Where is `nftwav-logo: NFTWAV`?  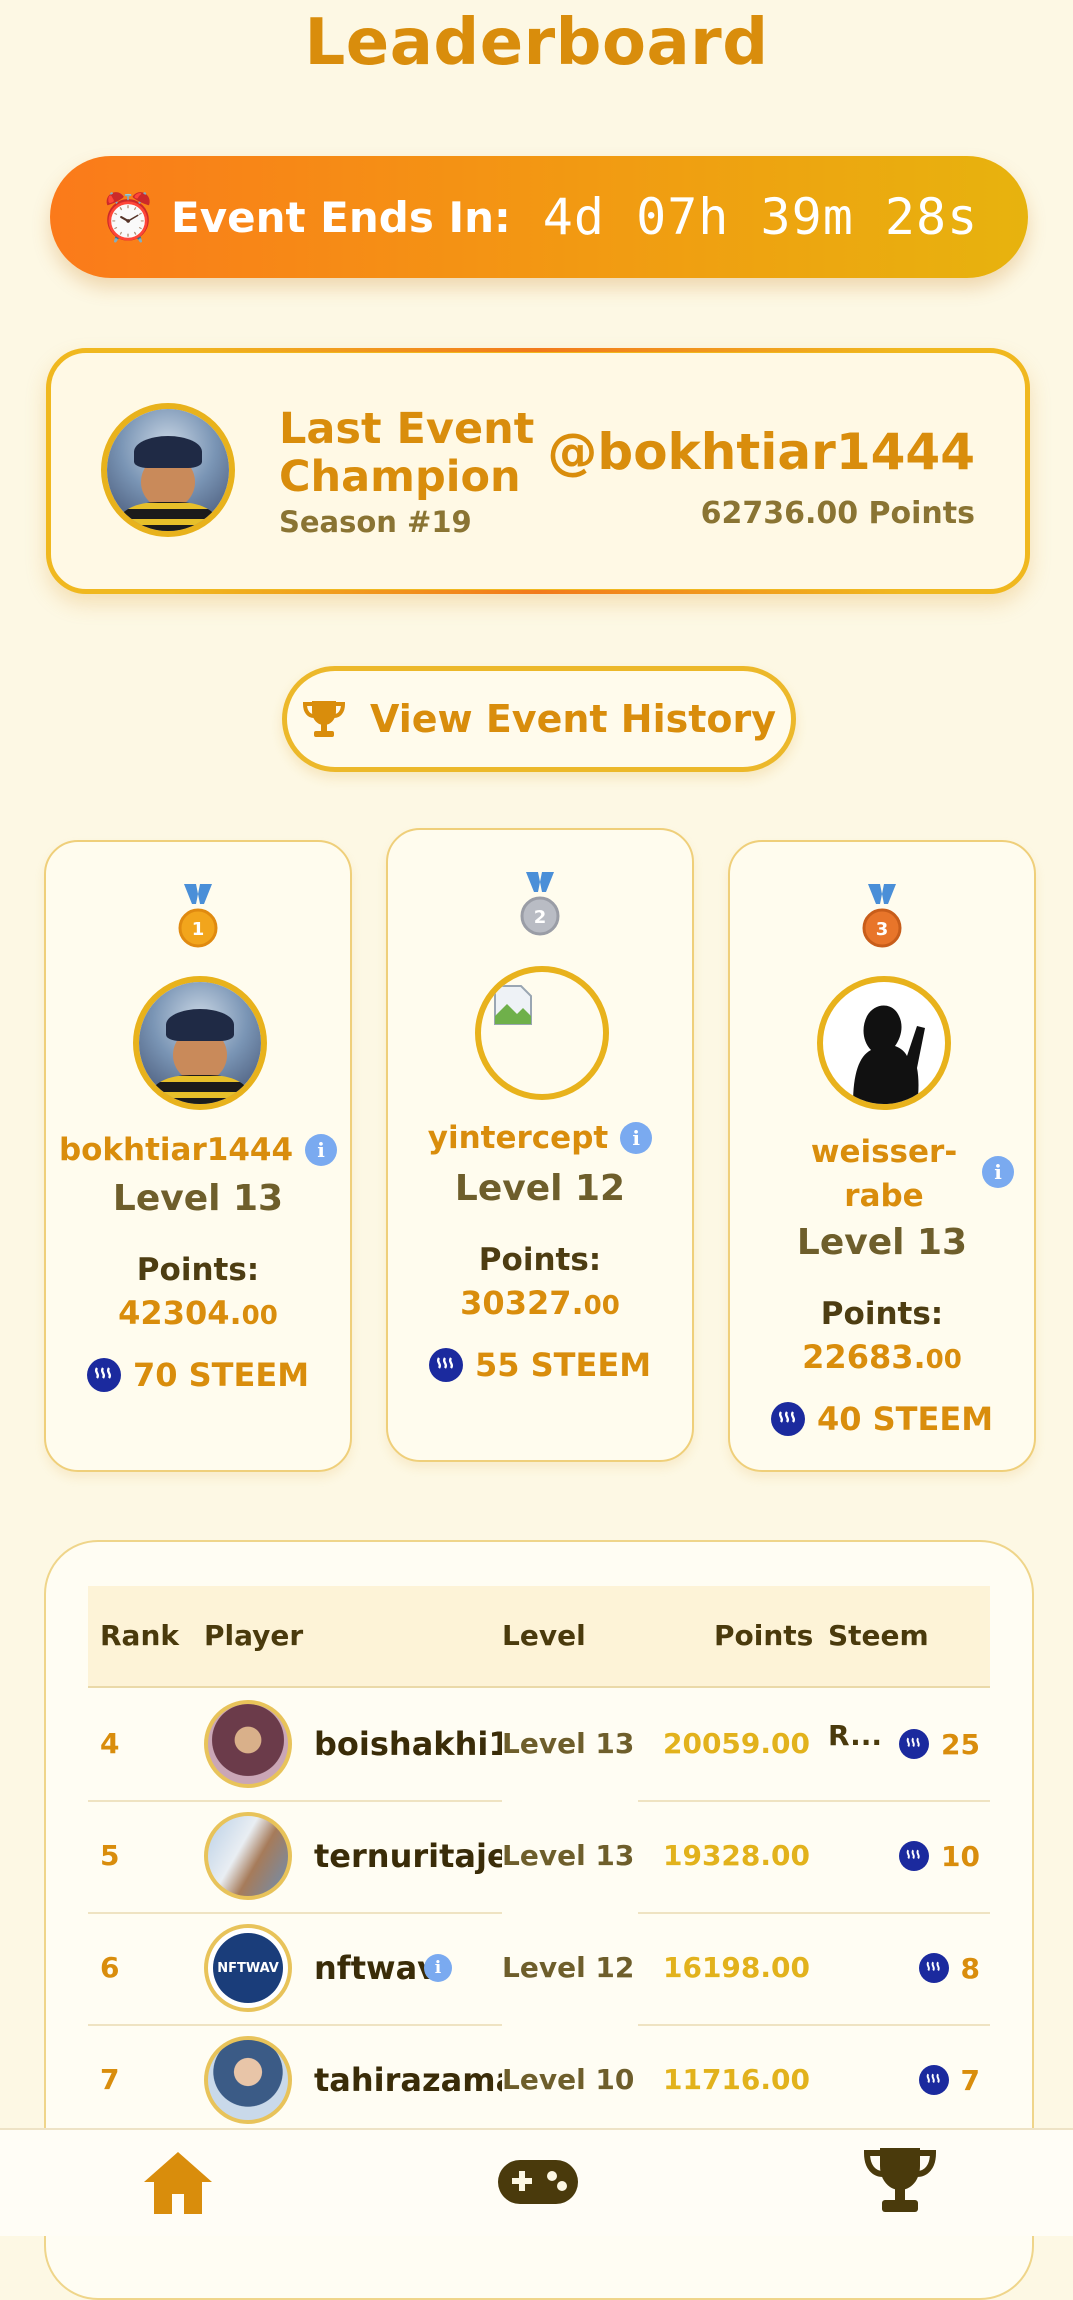 nftwav-logo: NFTWAV is located at coordinates (248, 1968).